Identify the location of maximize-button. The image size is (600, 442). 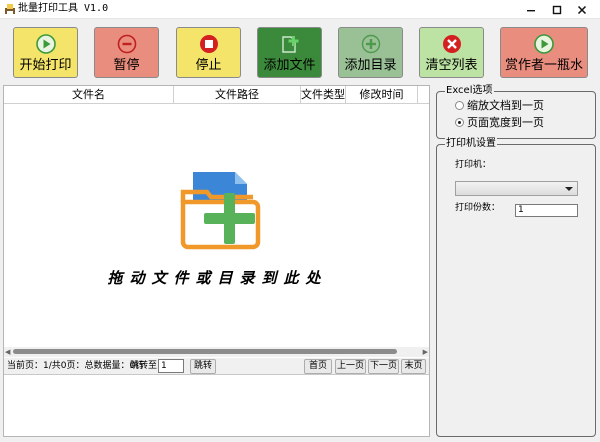
(557, 9).